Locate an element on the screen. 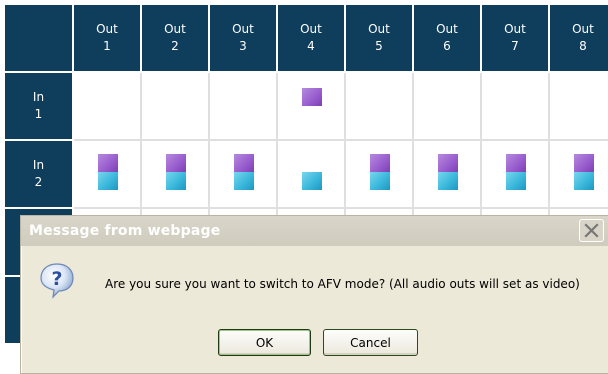 The image size is (608, 374). cancel-button: Cancel is located at coordinates (370, 342).